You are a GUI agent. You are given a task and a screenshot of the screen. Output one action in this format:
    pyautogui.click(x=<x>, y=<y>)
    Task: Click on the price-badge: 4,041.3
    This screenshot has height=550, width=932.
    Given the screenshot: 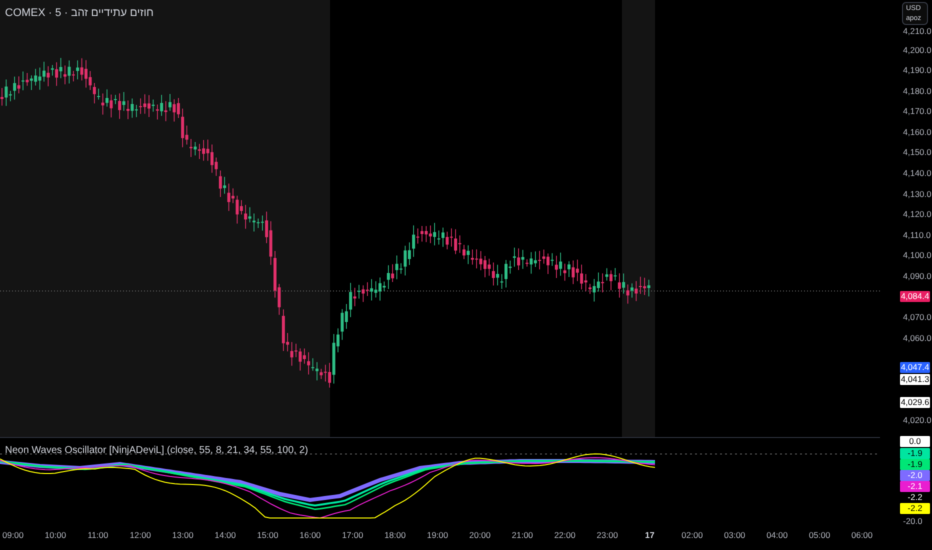 What is the action you would take?
    pyautogui.click(x=915, y=379)
    